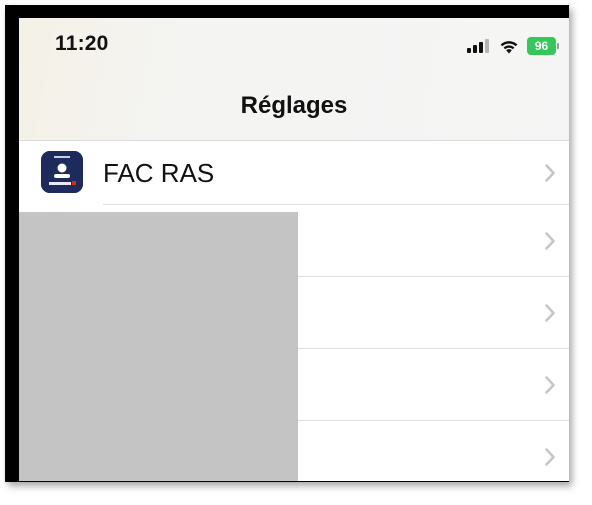 The image size is (592, 505). What do you see at coordinates (478, 46) in the screenshot?
I see `cellular-signal-icon` at bounding box center [478, 46].